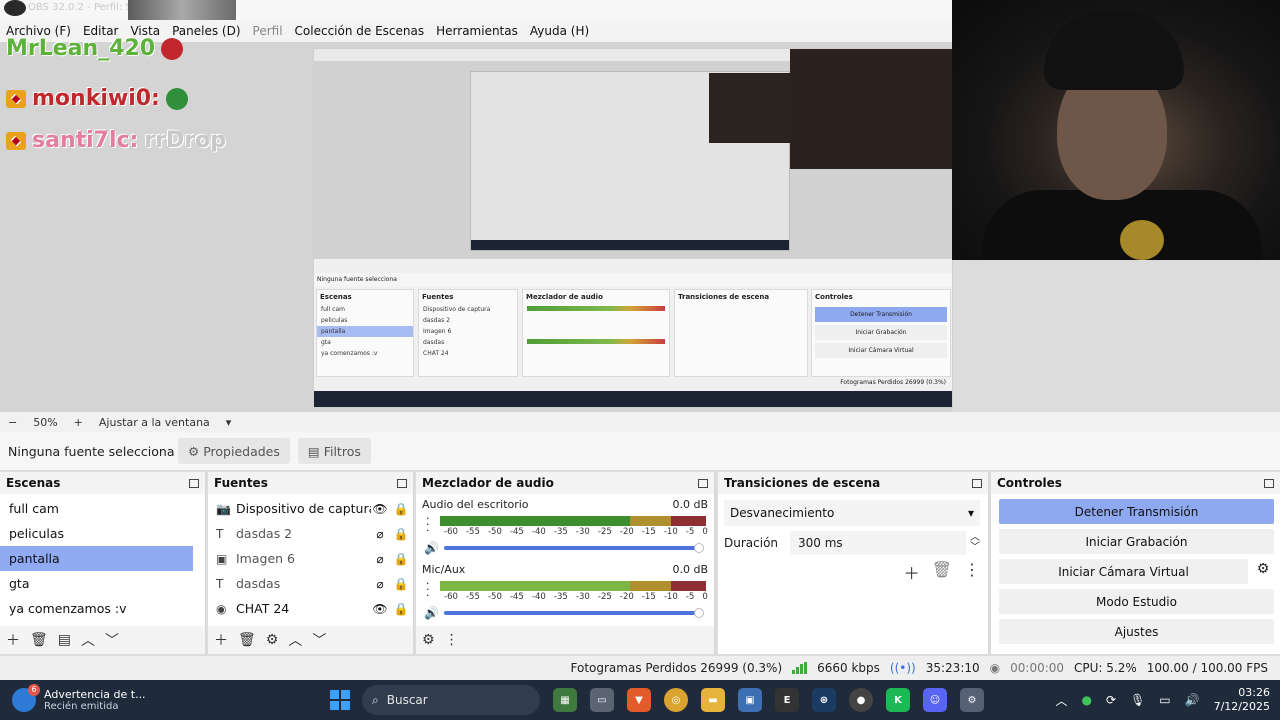 This screenshot has height=720, width=1280. I want to click on stop-stream-button: Detener Transmisión, so click(1136, 511).